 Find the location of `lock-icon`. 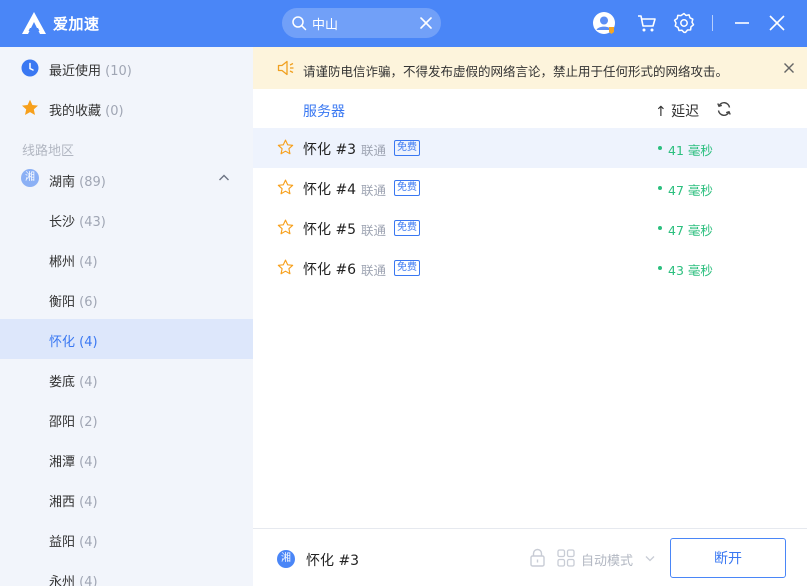

lock-icon is located at coordinates (537, 557).